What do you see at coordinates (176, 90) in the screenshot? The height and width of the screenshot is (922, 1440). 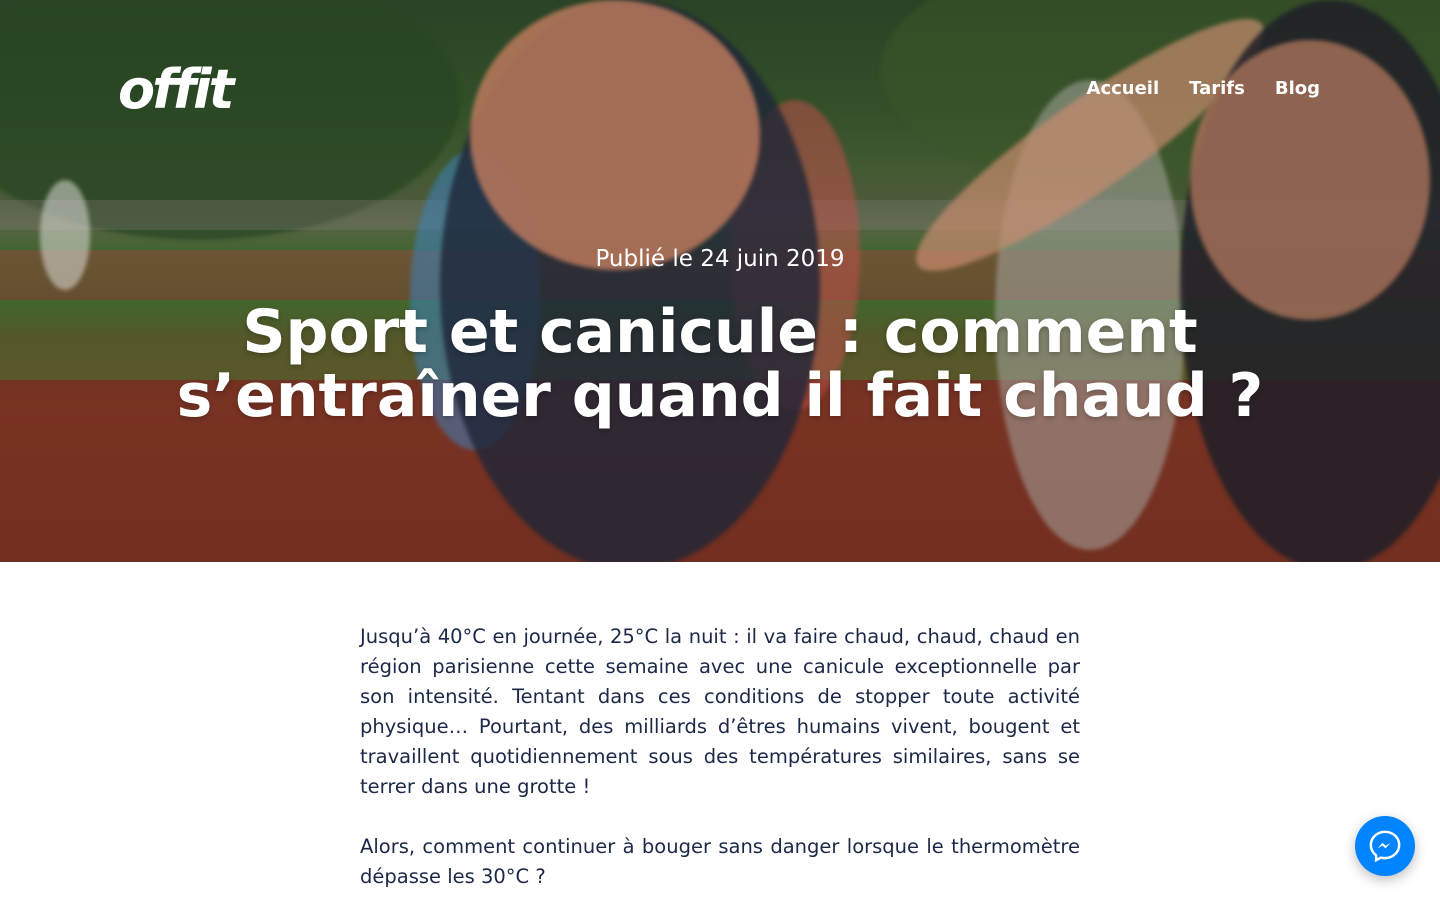 I see `logo: offit` at bounding box center [176, 90].